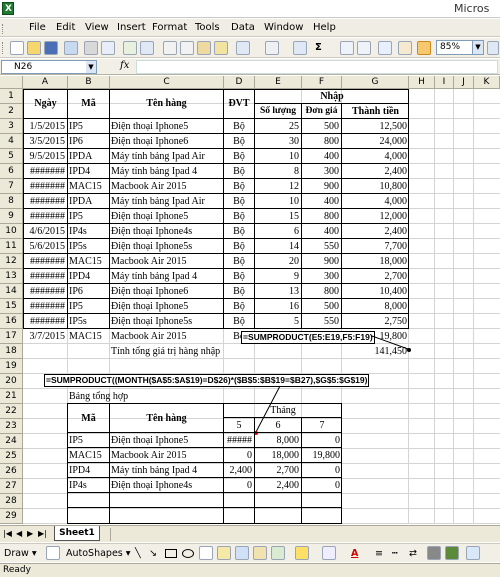 The image size is (500, 577). I want to click on summary-code-cell: IP4s, so click(88, 485).